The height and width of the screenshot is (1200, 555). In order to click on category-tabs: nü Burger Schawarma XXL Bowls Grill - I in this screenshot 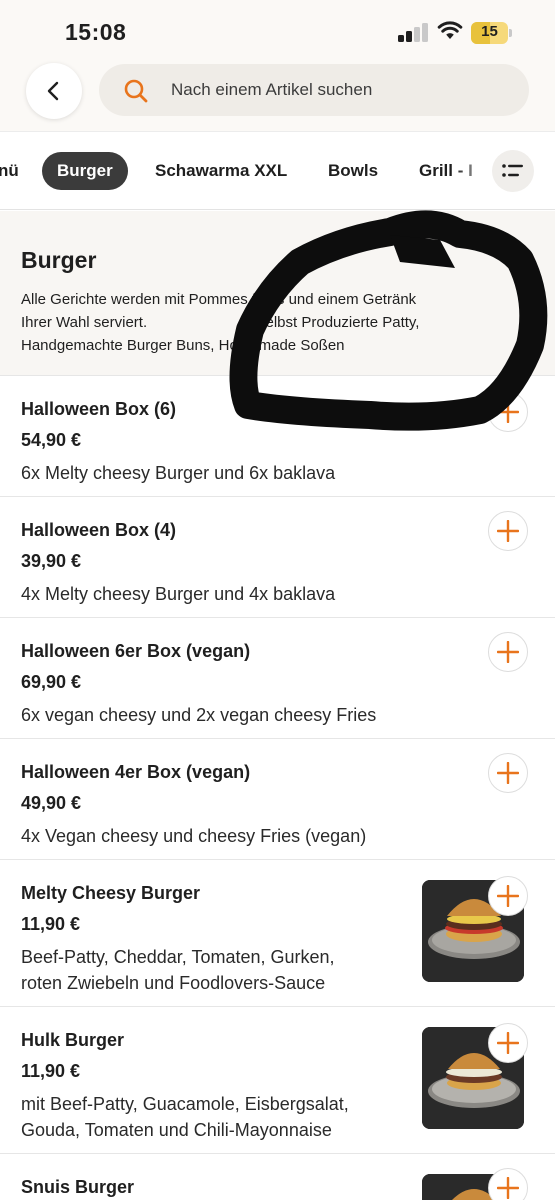, I will do `click(277, 171)`.